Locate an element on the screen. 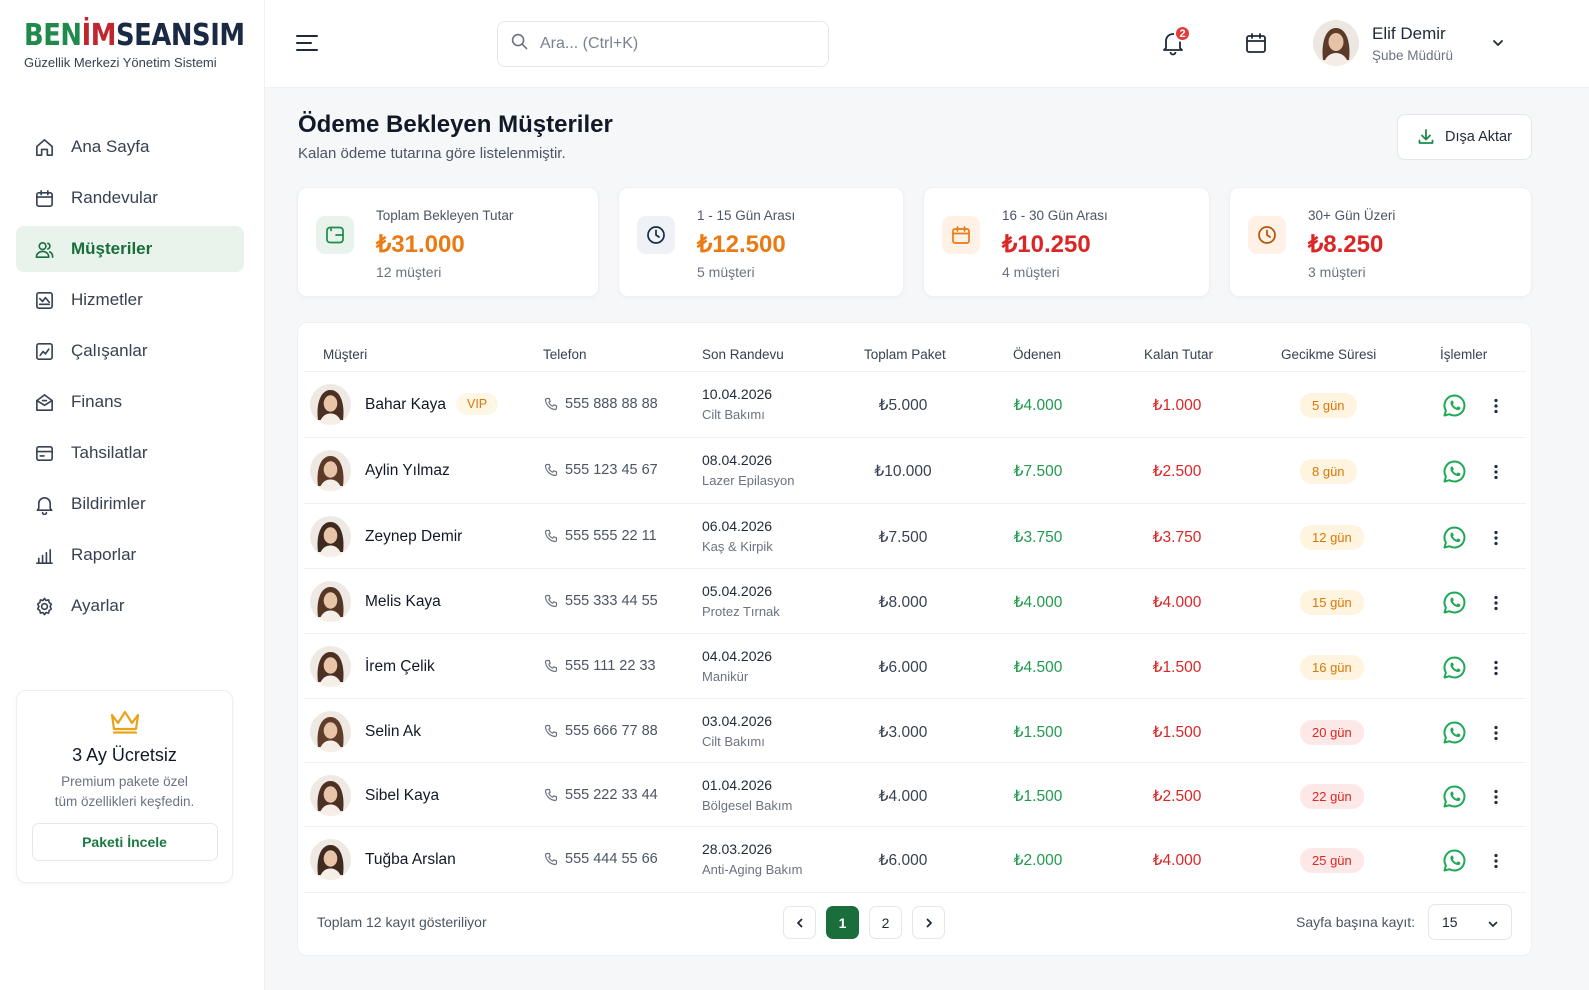 The width and height of the screenshot is (1589, 990). col-header-last-appointment: Son Randevu is located at coordinates (743, 354).